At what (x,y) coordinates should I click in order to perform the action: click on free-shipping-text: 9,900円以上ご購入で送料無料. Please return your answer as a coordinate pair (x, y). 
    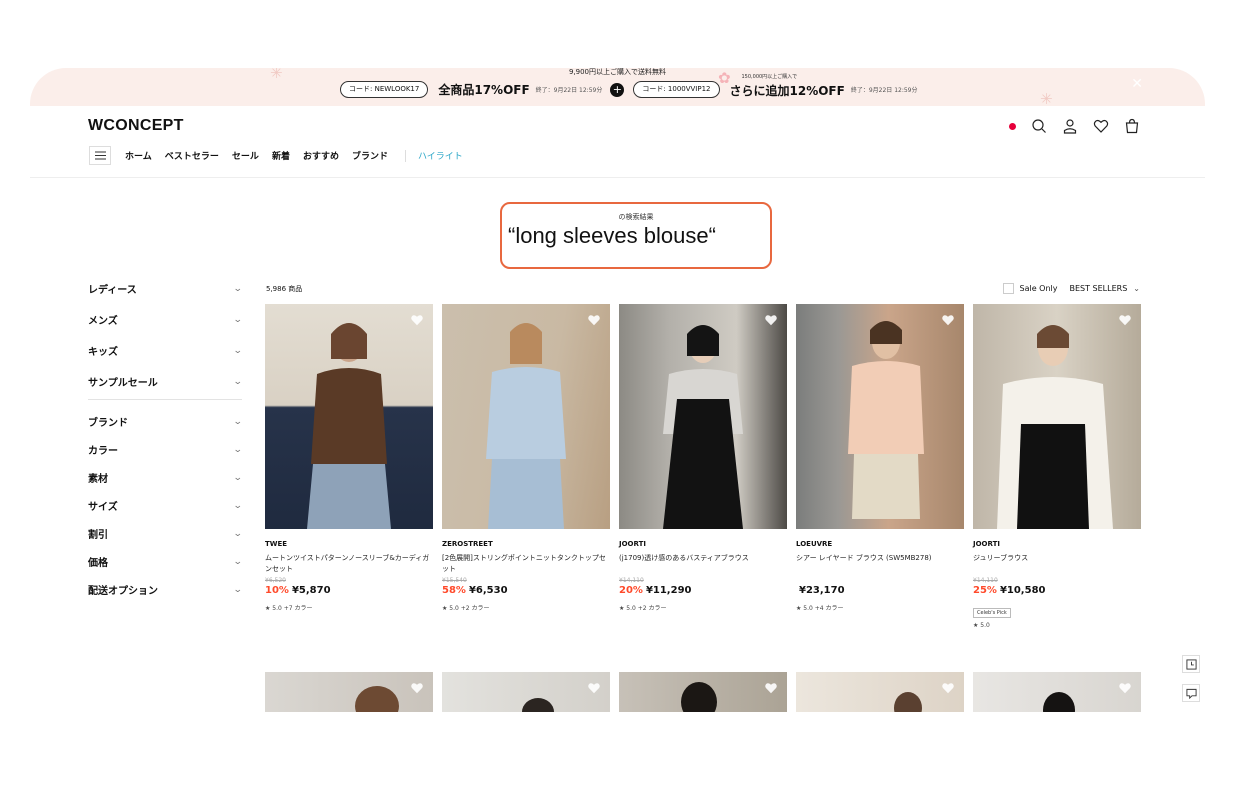
    Looking at the image, I should click on (617, 72).